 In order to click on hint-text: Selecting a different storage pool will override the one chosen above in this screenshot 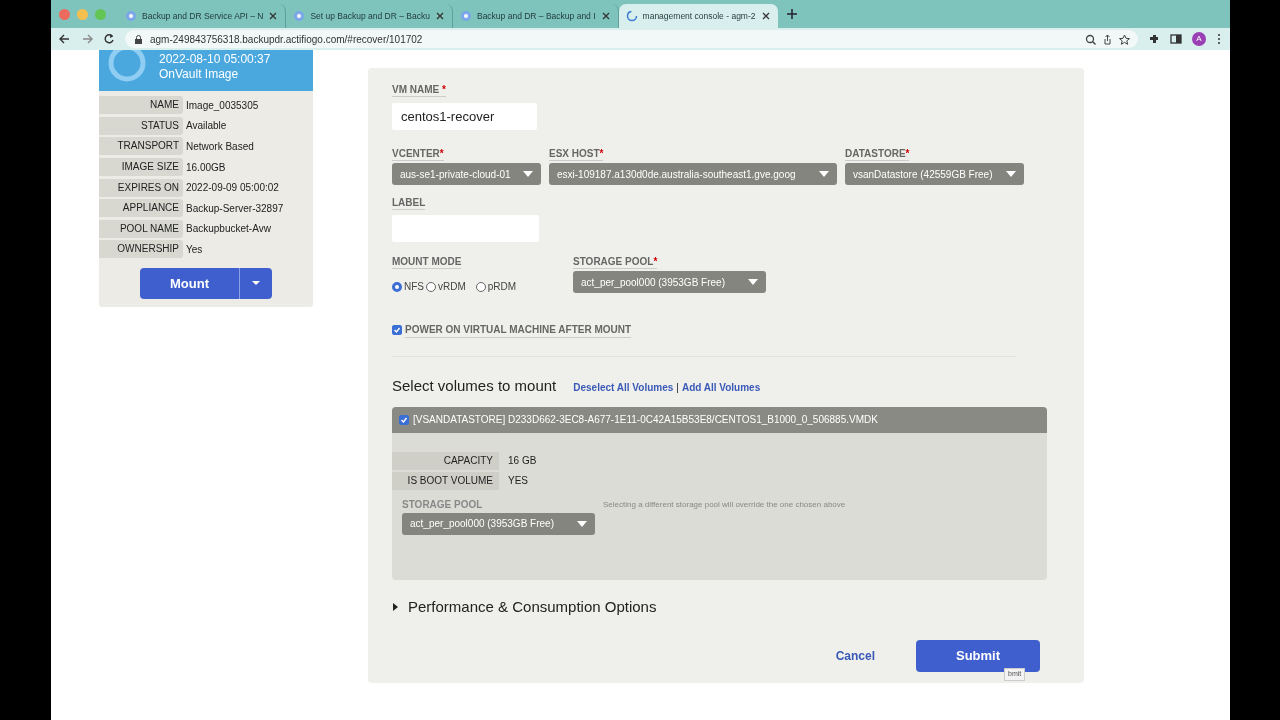, I will do `click(724, 504)`.